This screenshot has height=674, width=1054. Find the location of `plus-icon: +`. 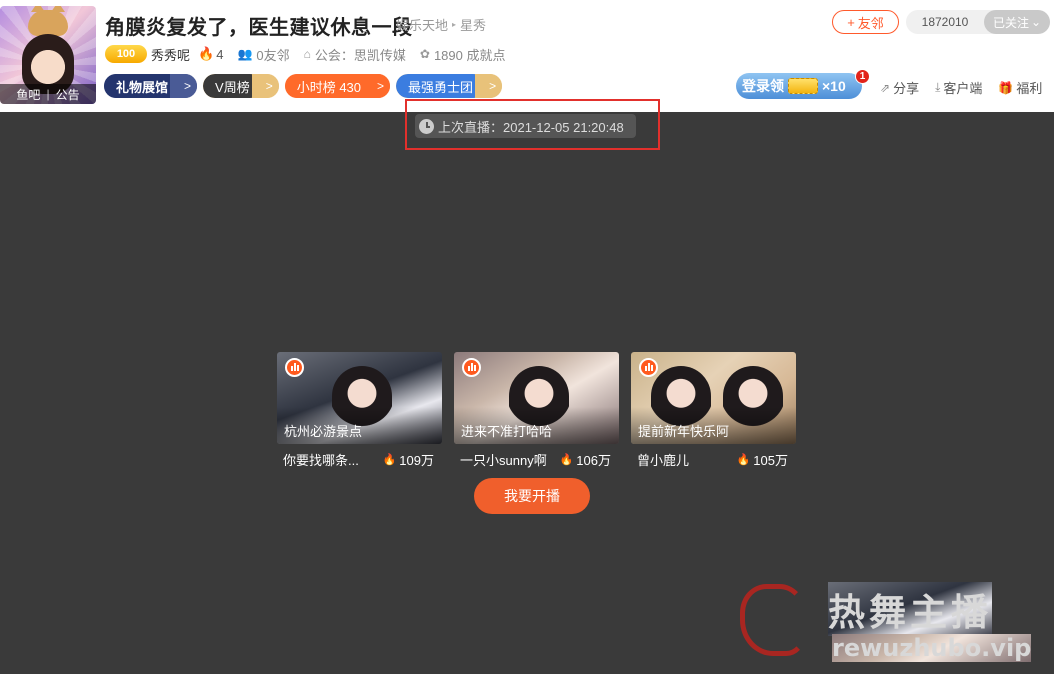

plus-icon: + is located at coordinates (851, 22).